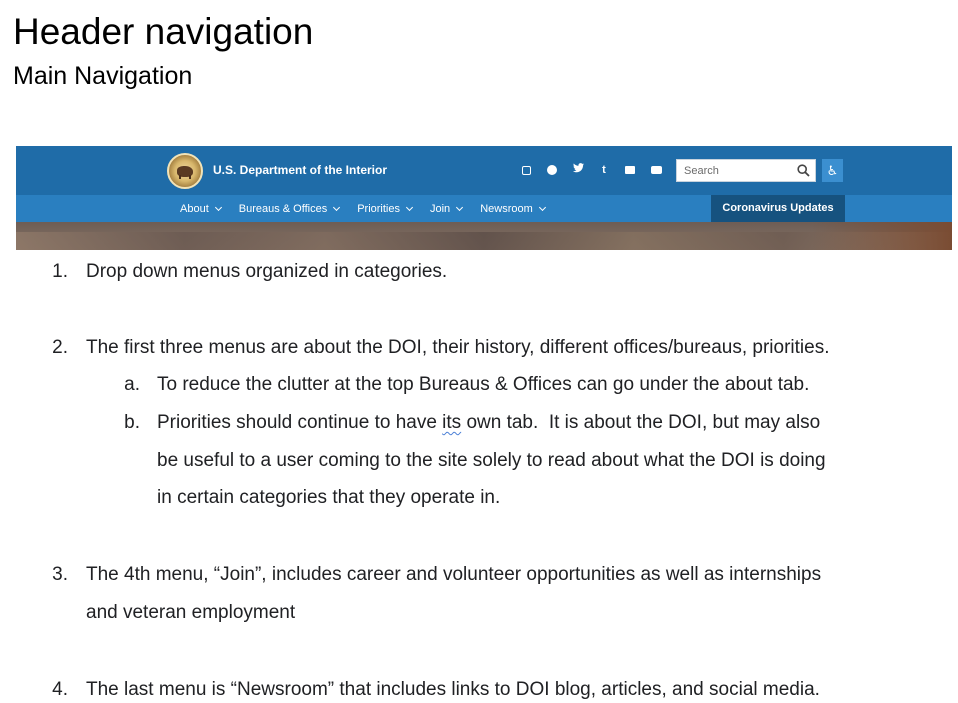 The image size is (958, 703). What do you see at coordinates (185, 171) in the screenshot?
I see `doi-seal-logo` at bounding box center [185, 171].